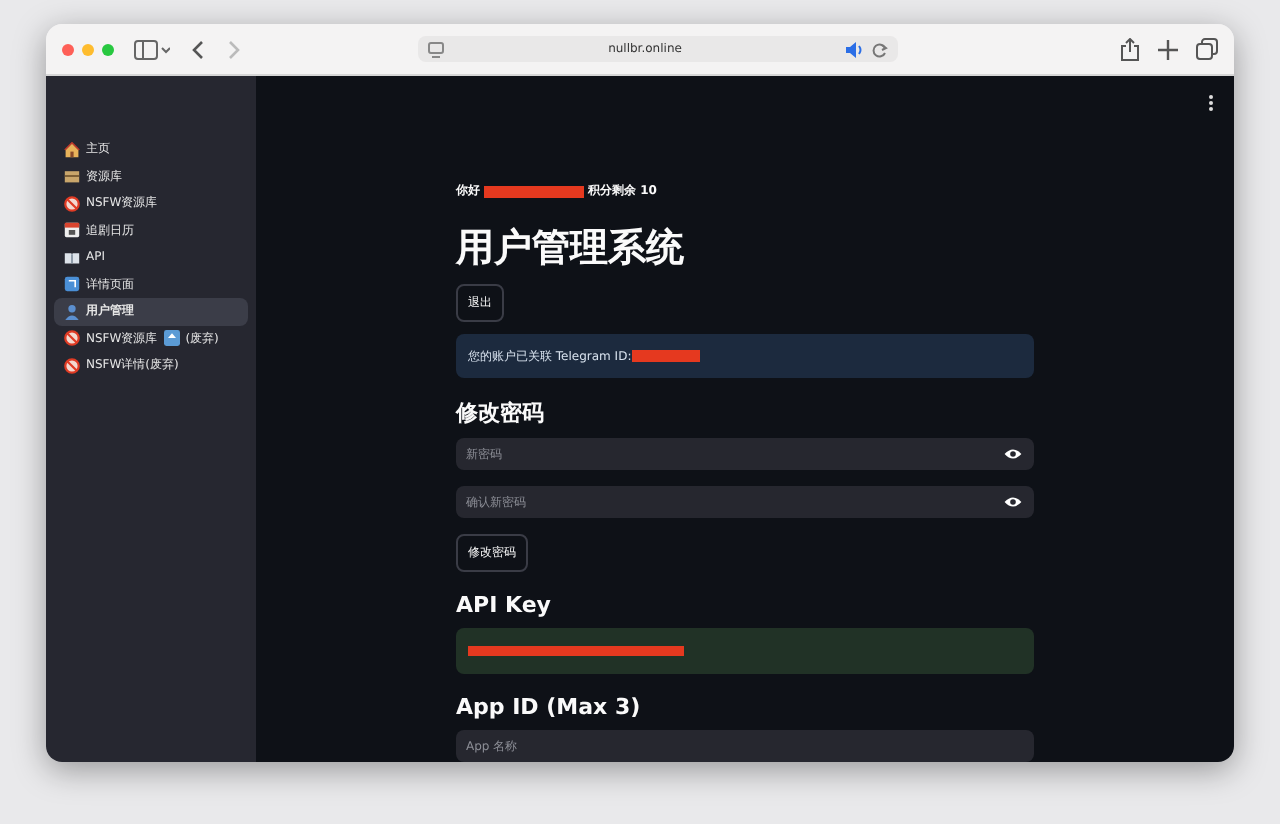  Describe the element at coordinates (571, 248) in the screenshot. I see `page-title: 用户管理系统` at that location.